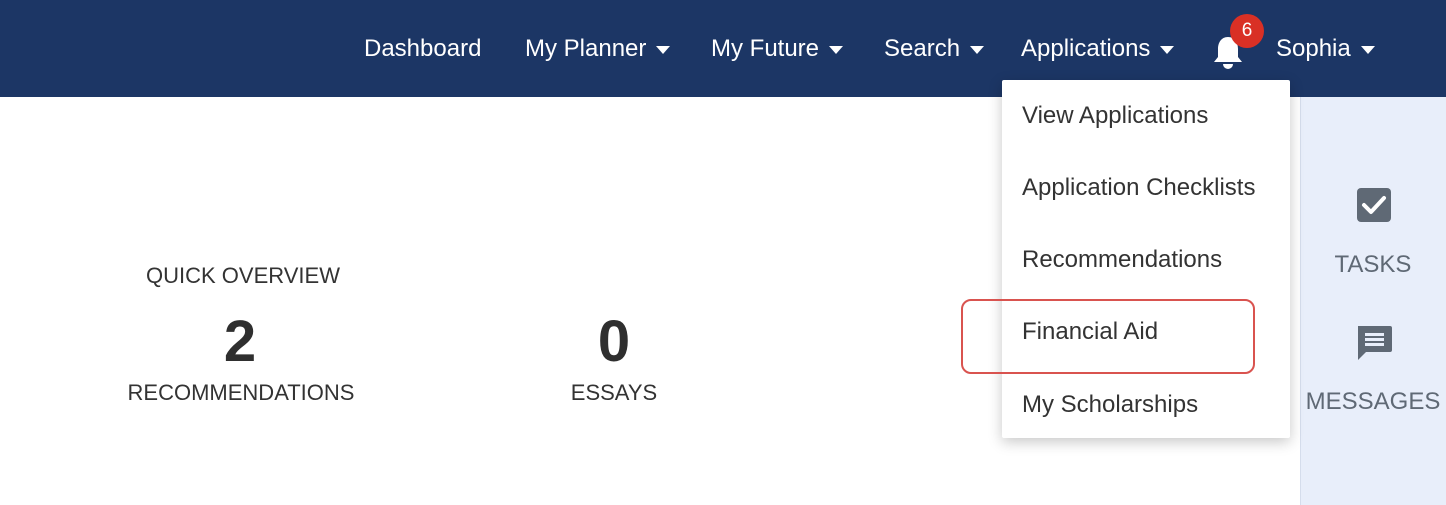 The height and width of the screenshot is (505, 1446). What do you see at coordinates (1373, 402) in the screenshot?
I see `messages-label: MESSAGES` at bounding box center [1373, 402].